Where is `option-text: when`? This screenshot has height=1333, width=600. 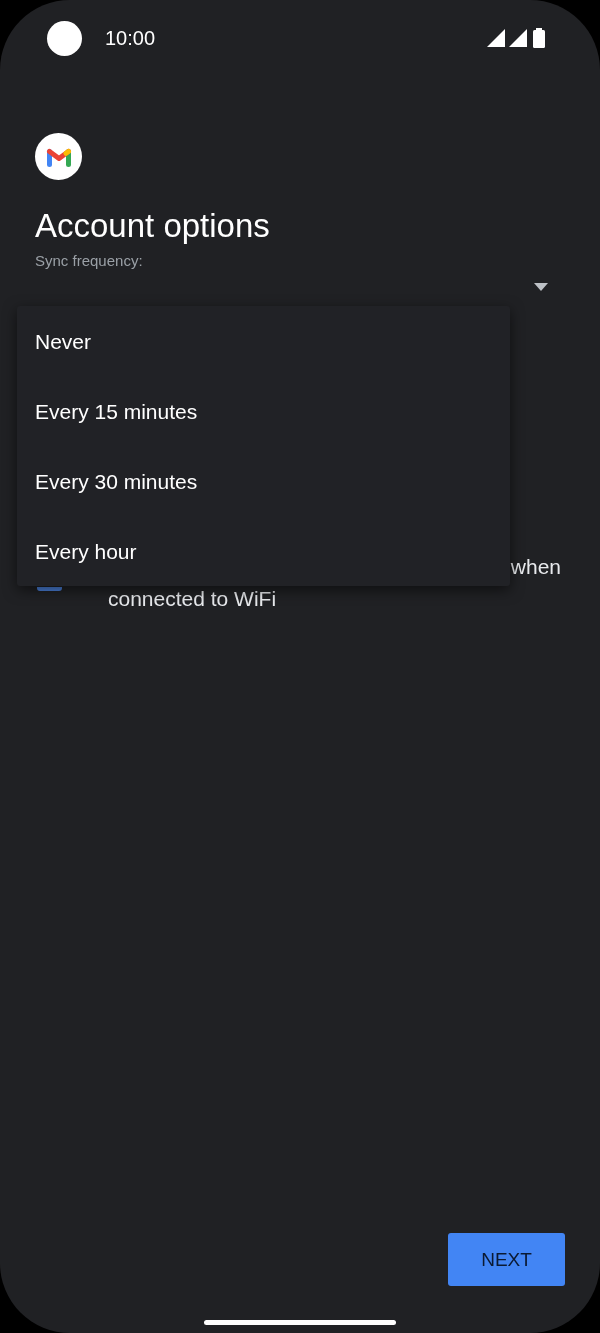 option-text: when is located at coordinates (535, 567).